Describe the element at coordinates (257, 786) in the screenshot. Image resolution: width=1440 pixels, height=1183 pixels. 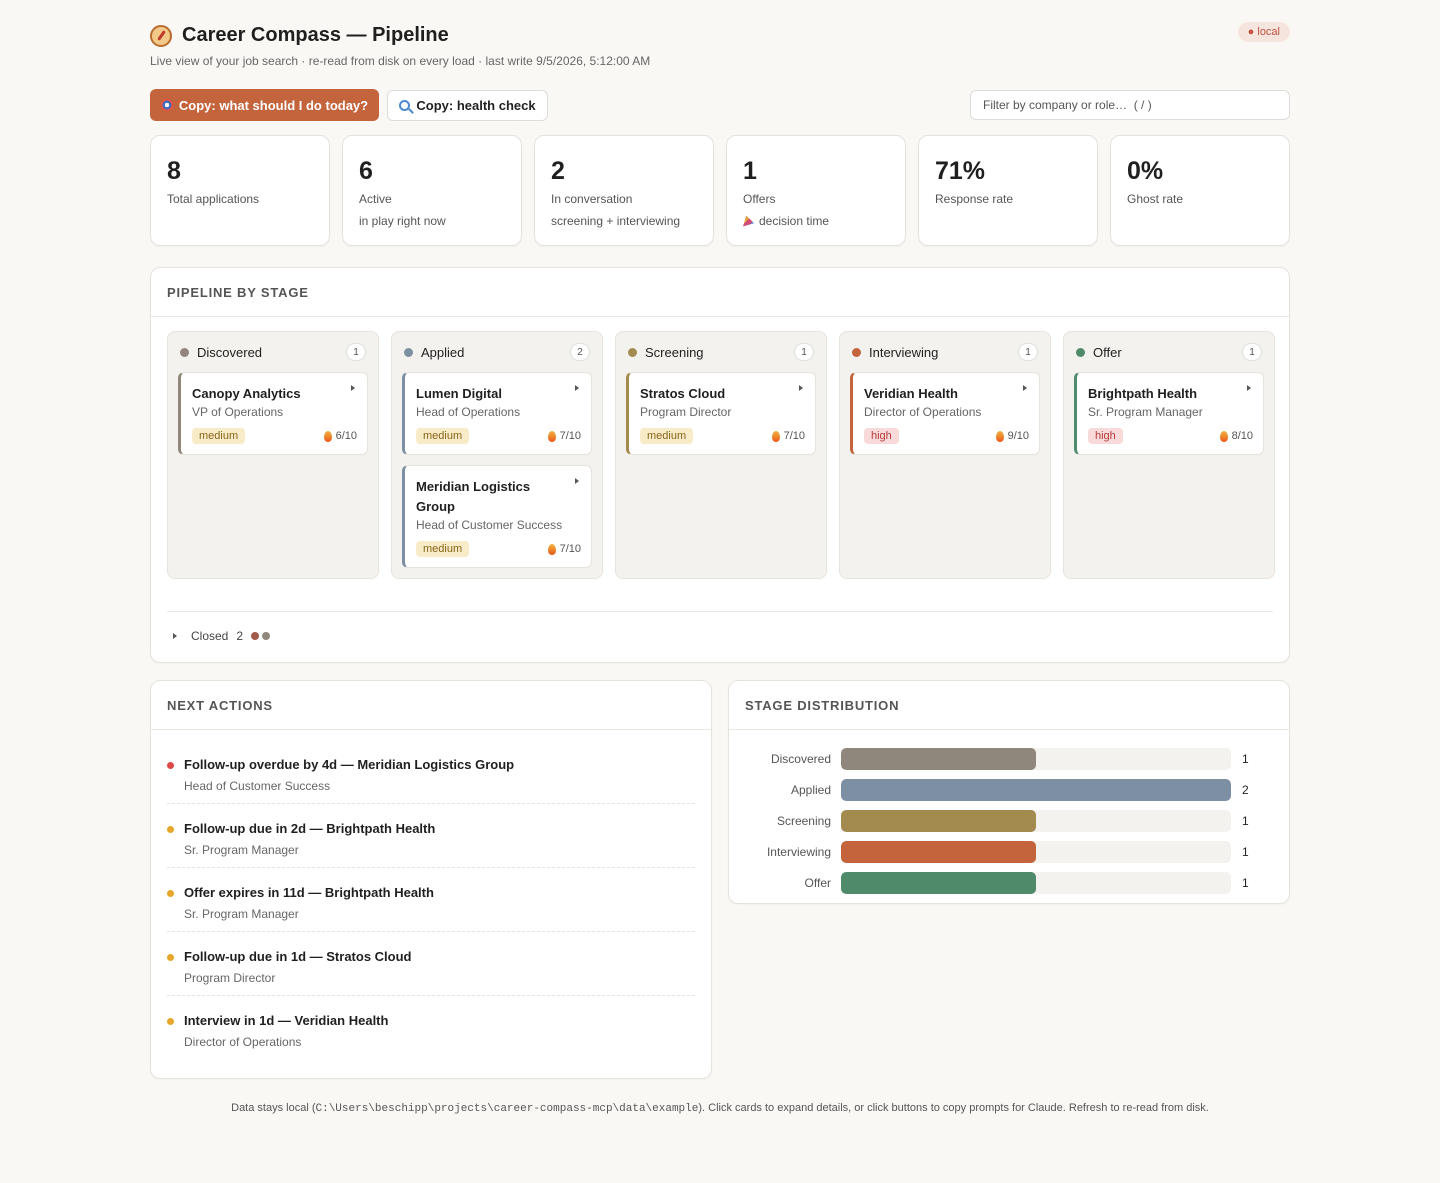
I see `next-action-role: Head of Customer Success` at that location.